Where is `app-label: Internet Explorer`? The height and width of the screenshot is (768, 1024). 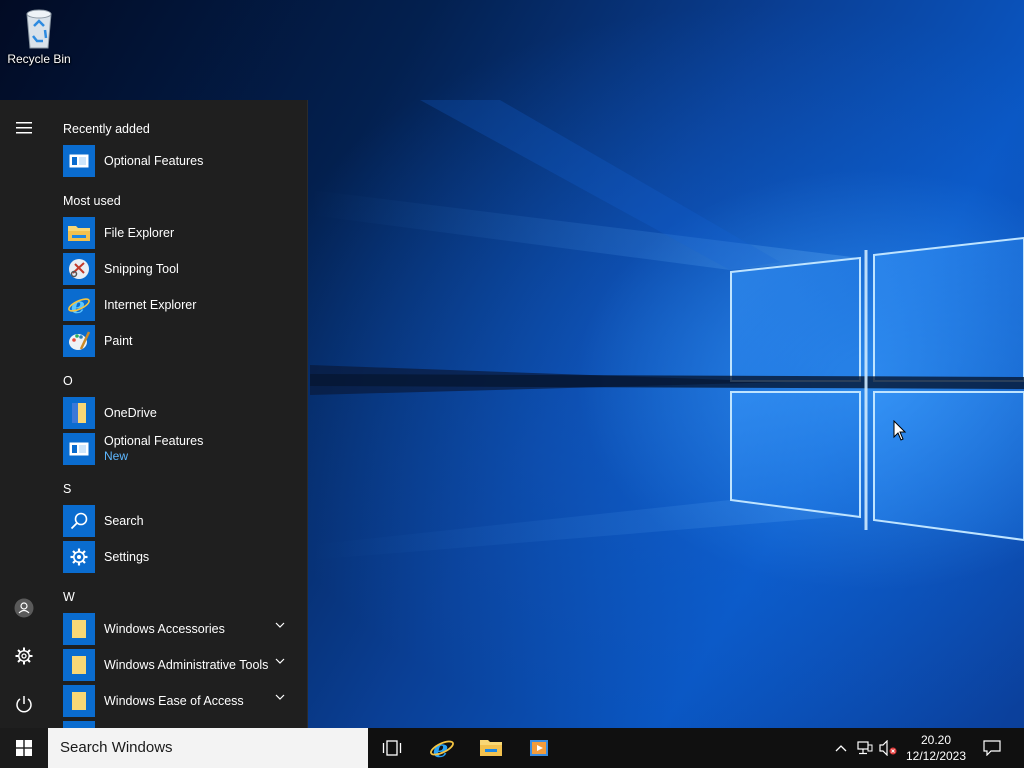 app-label: Internet Explorer is located at coordinates (150, 304).